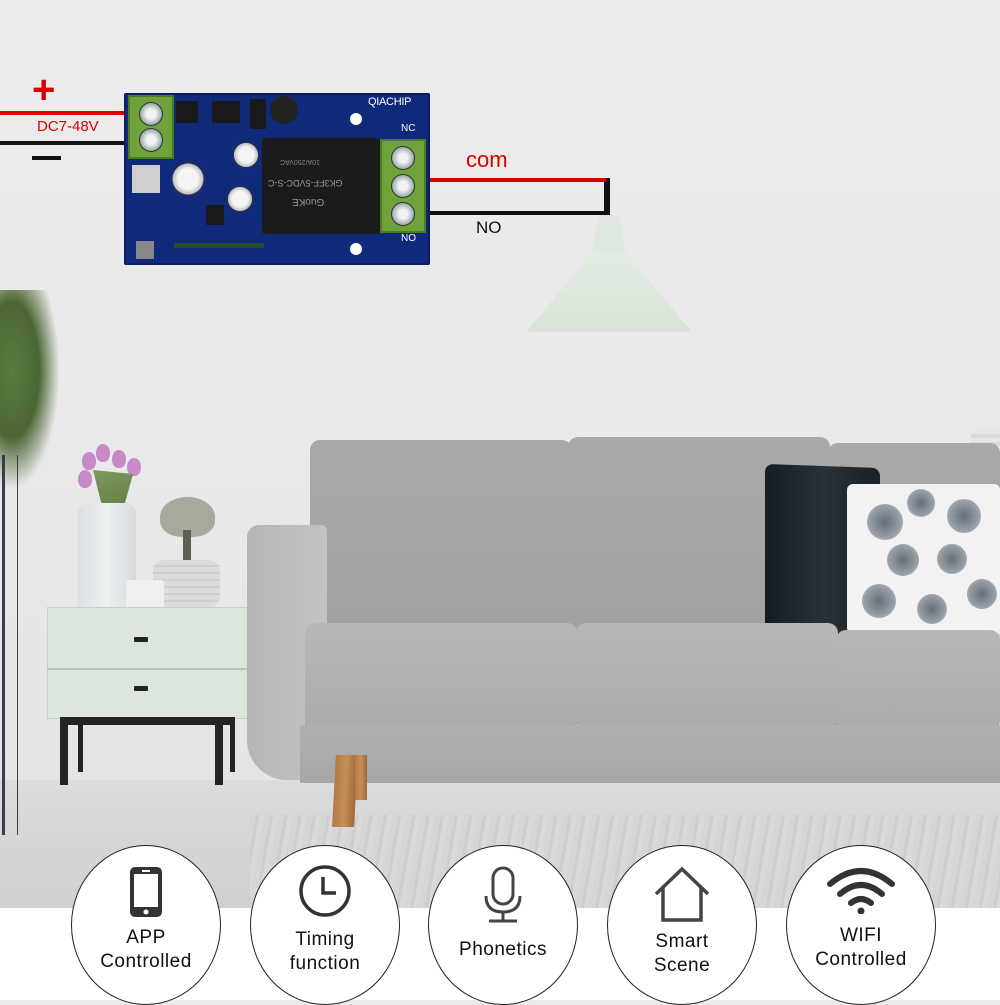 The image size is (1000, 1005). I want to click on relay-rating-text: 10A/250VAC, so click(300, 161).